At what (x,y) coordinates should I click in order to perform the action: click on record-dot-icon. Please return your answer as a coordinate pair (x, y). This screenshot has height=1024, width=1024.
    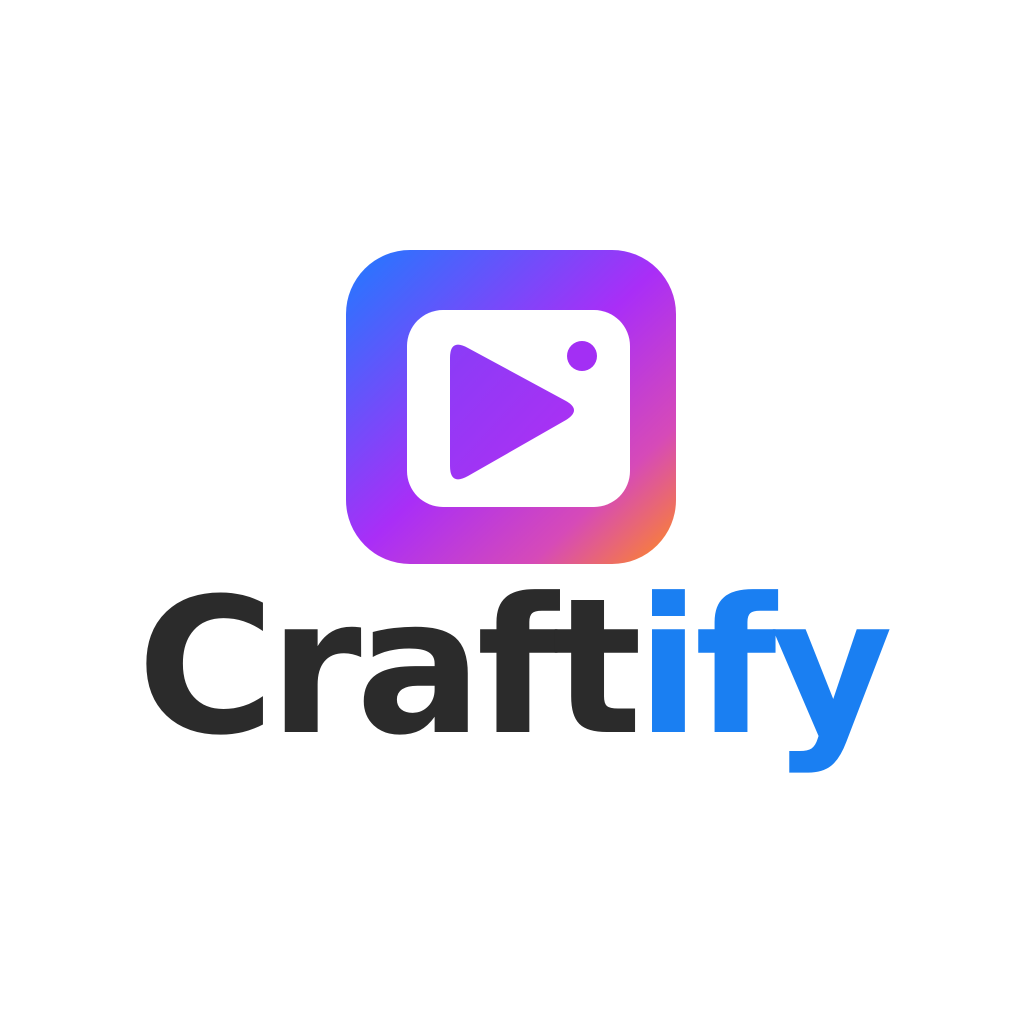
    Looking at the image, I should click on (582, 356).